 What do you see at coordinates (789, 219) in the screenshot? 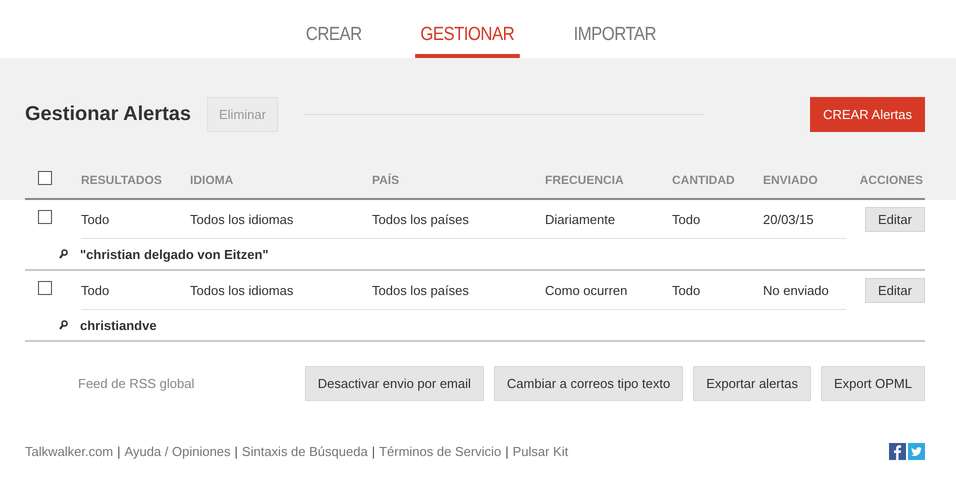
I see `table-cell-text: 20/03/15` at bounding box center [789, 219].